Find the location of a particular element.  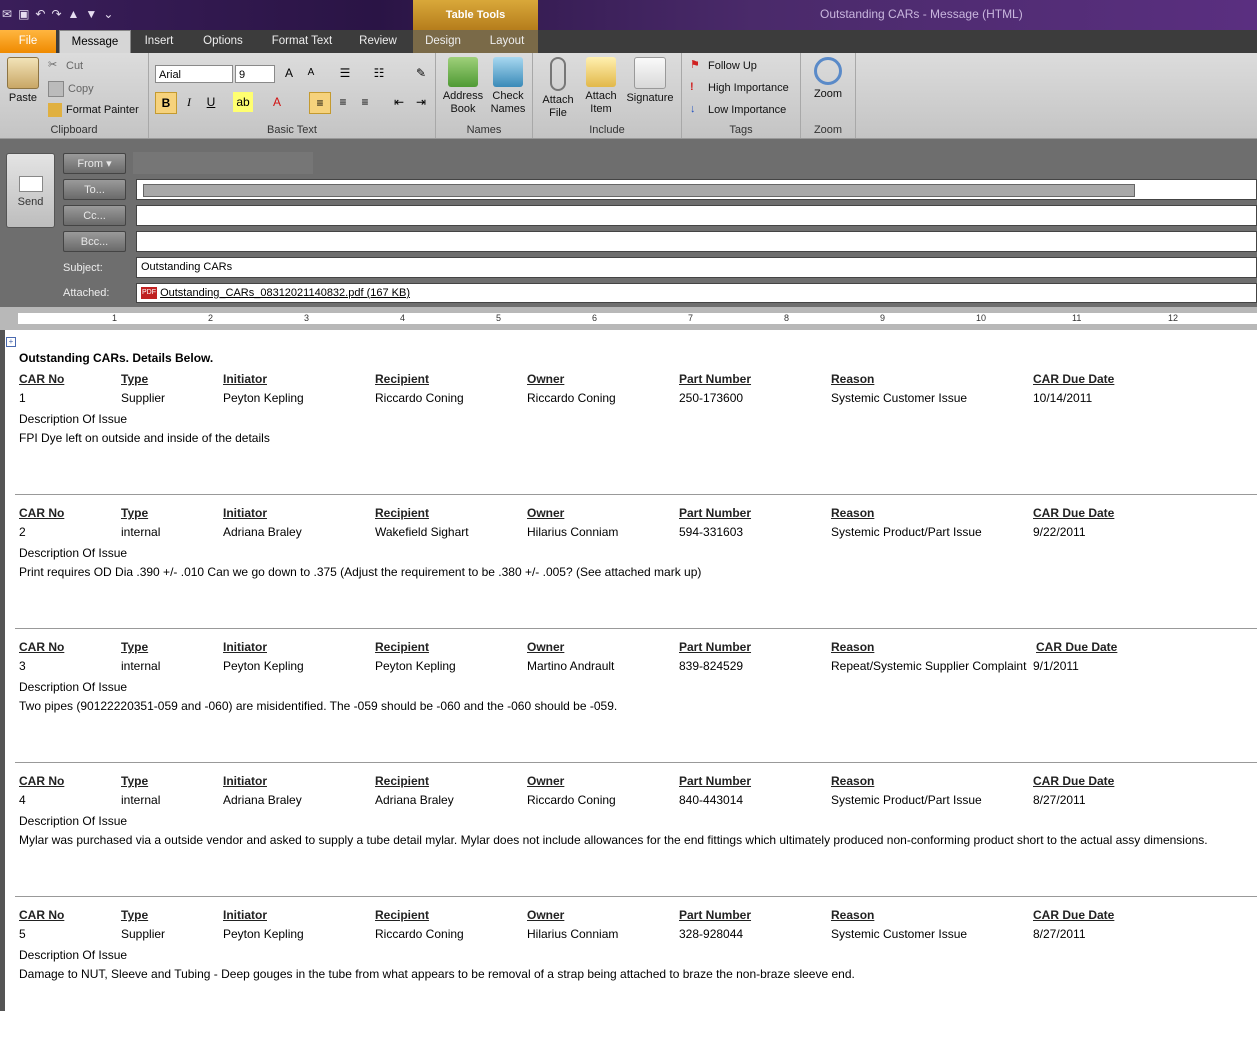

subject-field: Outstanding CARs is located at coordinates (696, 267).